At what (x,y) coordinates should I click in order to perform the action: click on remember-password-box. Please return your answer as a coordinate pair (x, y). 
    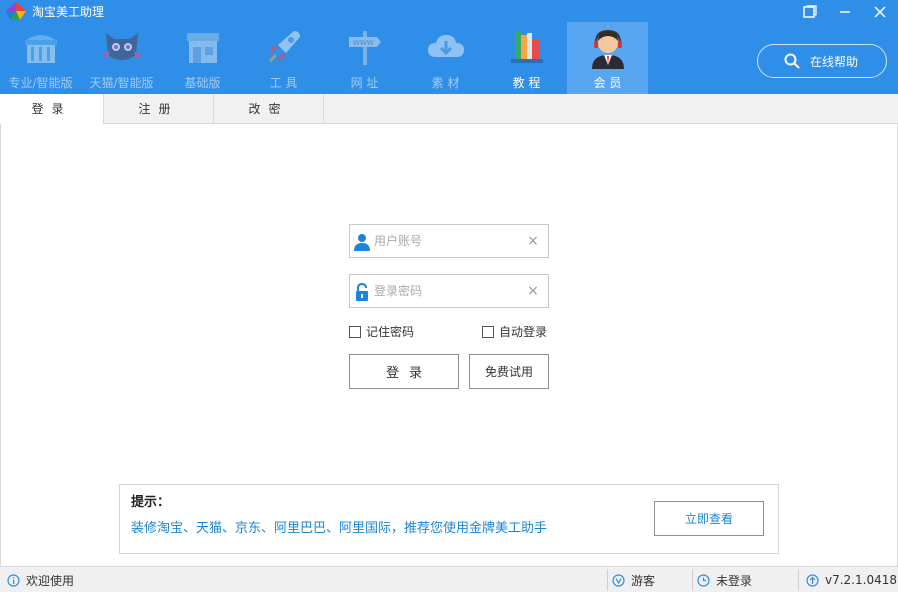
    Looking at the image, I should click on (355, 331).